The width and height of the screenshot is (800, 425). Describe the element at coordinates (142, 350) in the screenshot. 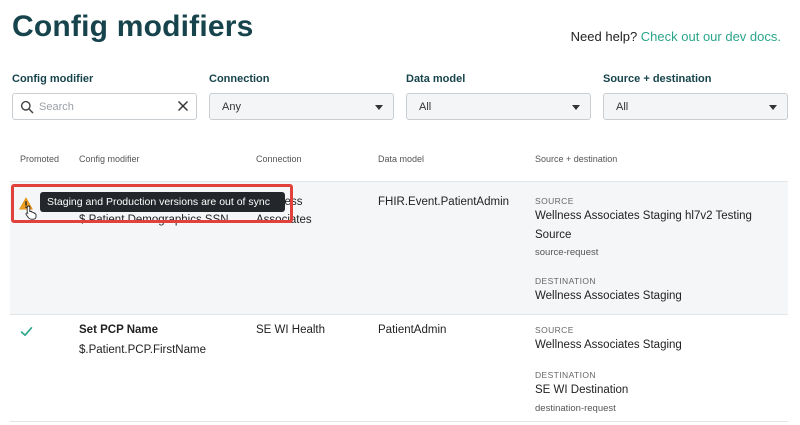

I see `config-modifier-path: $.Patient.PCP.FirstName` at that location.